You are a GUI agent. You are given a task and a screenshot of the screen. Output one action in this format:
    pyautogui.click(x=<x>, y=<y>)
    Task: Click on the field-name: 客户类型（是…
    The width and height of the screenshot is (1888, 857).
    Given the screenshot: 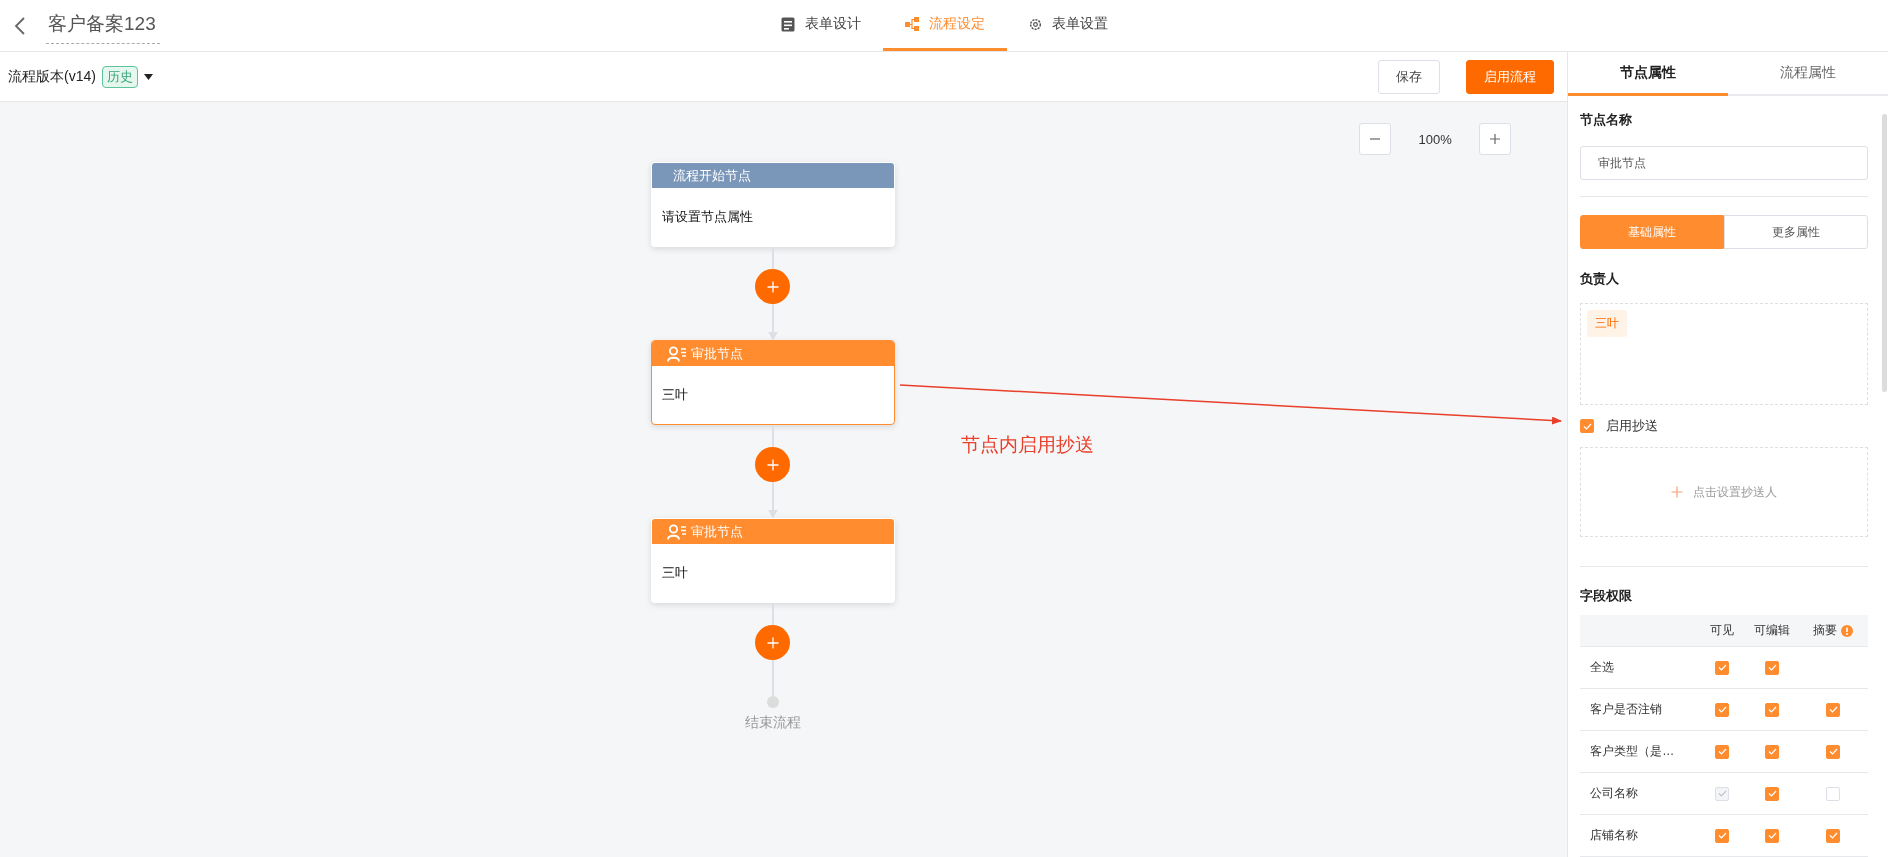 What is the action you would take?
    pyautogui.click(x=1632, y=751)
    